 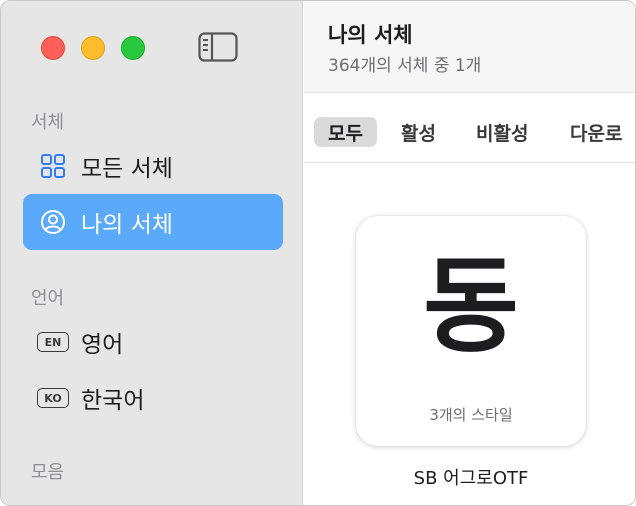 What do you see at coordinates (53, 222) in the screenshot?
I see `person-circle-icon` at bounding box center [53, 222].